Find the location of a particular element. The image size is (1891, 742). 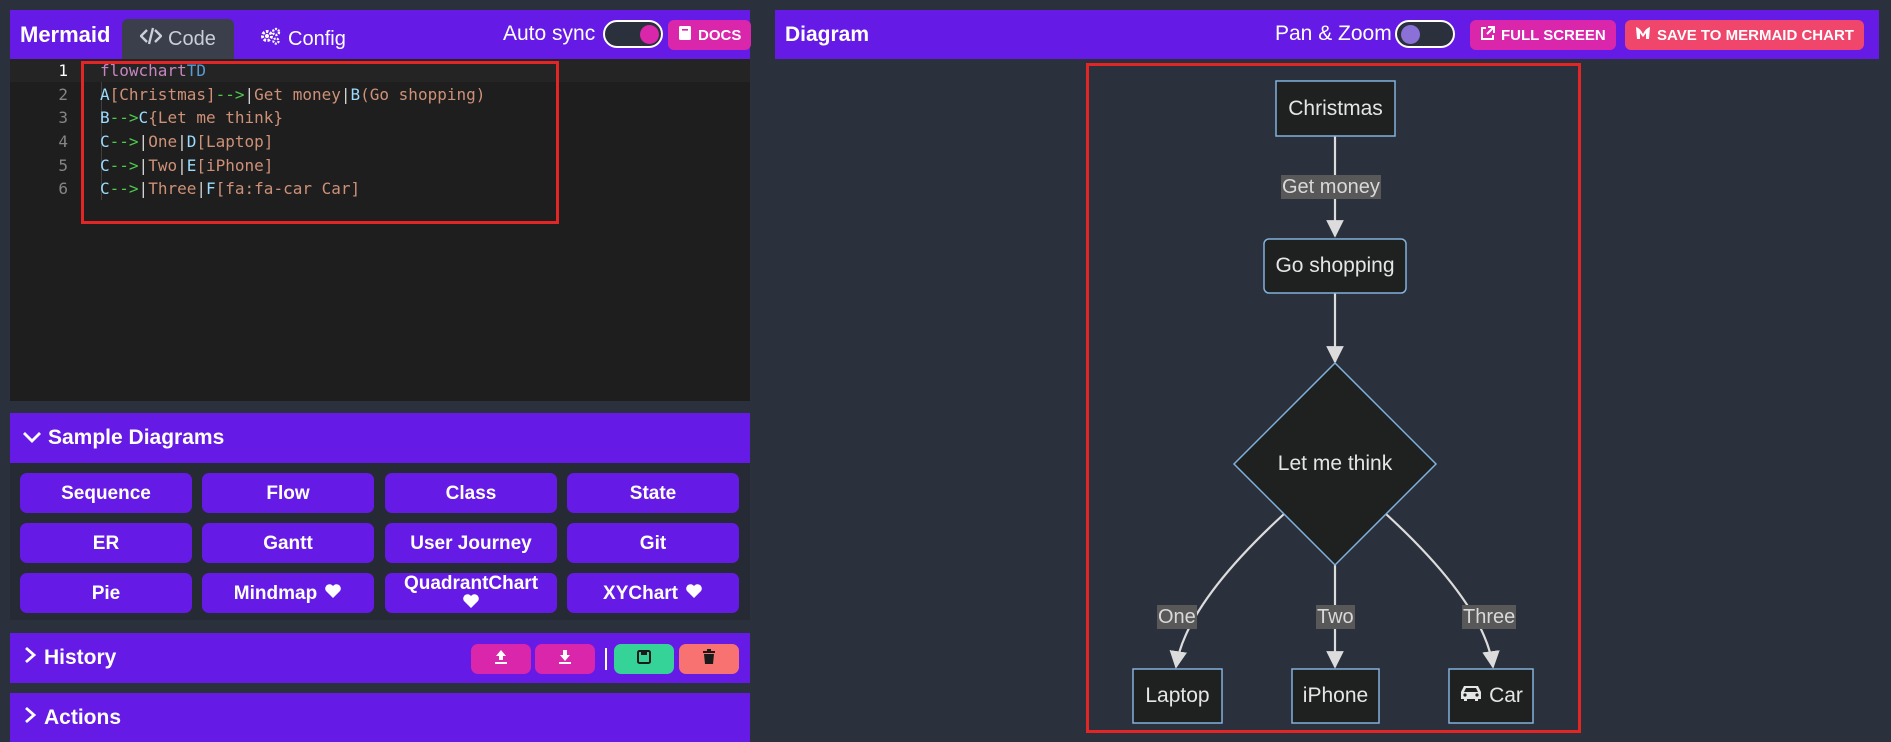

docs-label: DOCS is located at coordinates (720, 35).